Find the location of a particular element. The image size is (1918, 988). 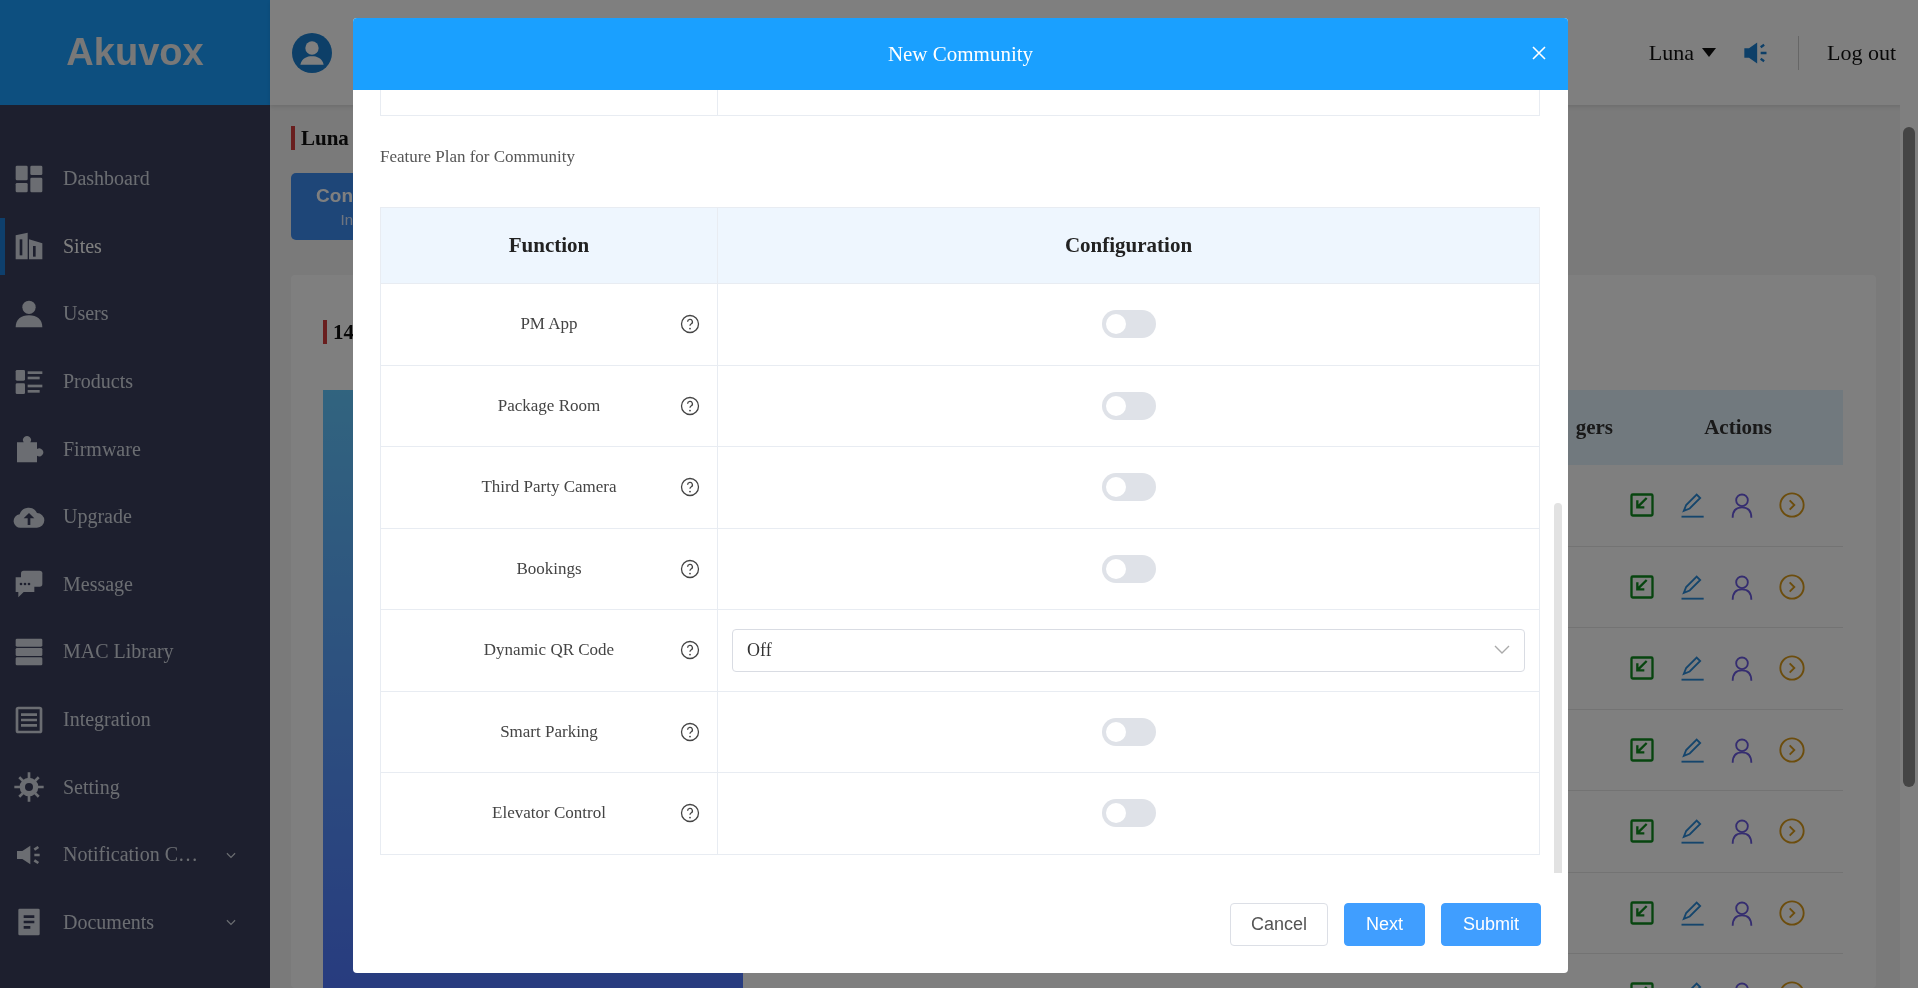

feature-name: Dynamic QR Code is located at coordinates (549, 650).